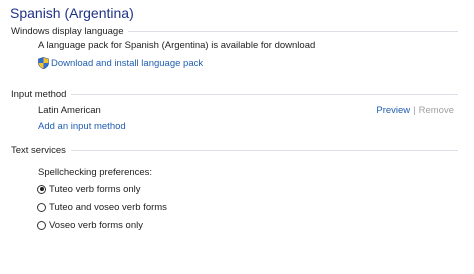  What do you see at coordinates (393, 110) in the screenshot?
I see `preview-link: Preview` at bounding box center [393, 110].